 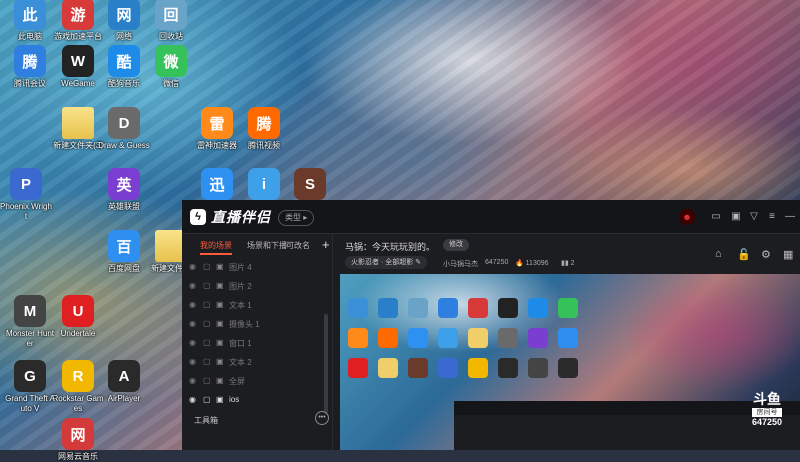 I want to click on desktop-icon-label: Undertale, so click(x=78, y=333).